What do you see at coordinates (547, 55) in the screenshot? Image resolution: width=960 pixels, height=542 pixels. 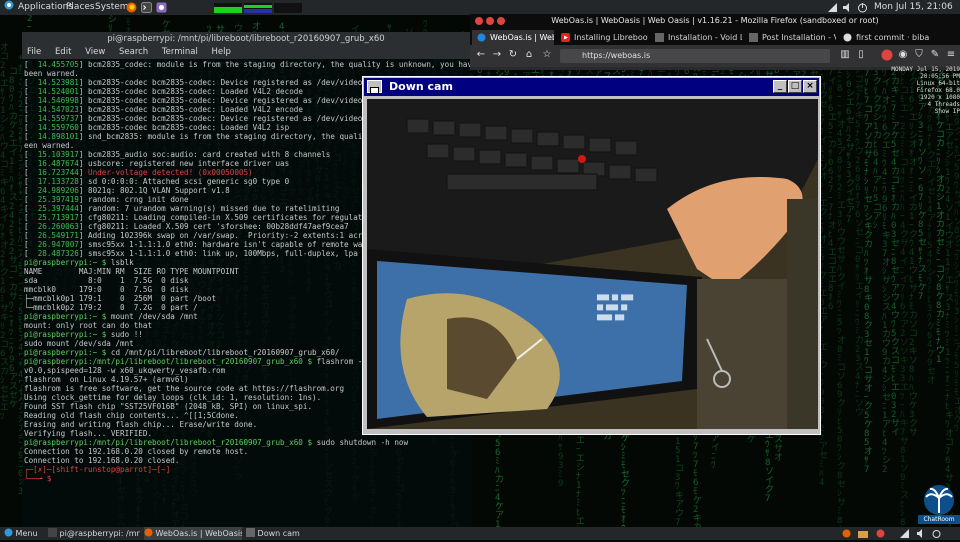 I see `bookmark-icon: ☆` at bounding box center [547, 55].